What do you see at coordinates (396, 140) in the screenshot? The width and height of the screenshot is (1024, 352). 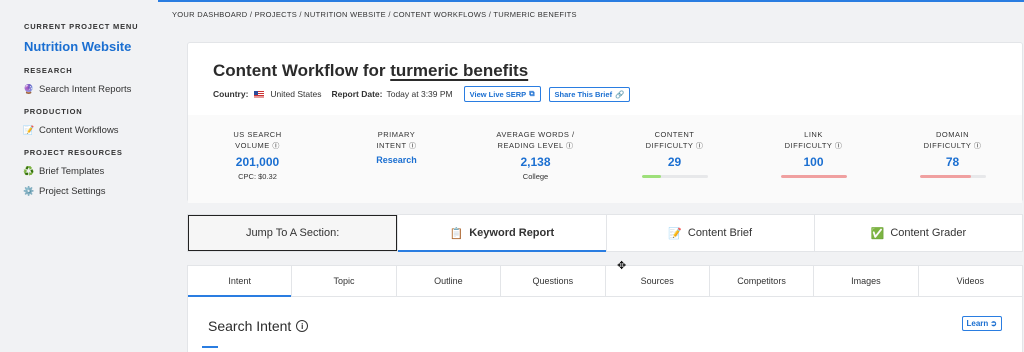 I see `metric-label: PRIMARY INTENT ⓘ` at bounding box center [396, 140].